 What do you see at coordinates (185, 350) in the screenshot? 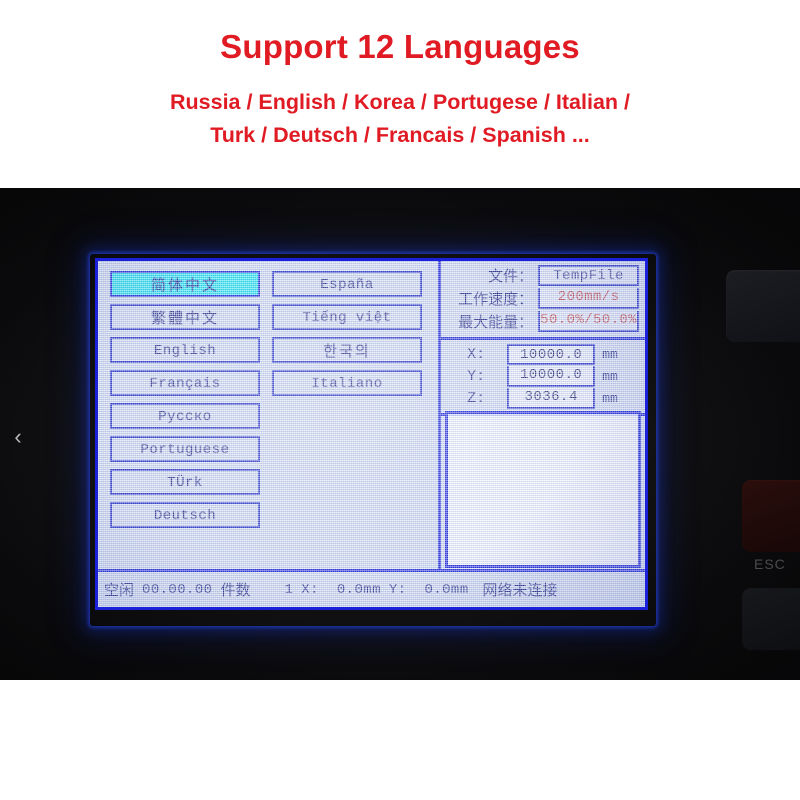
I see `language-button-english: English` at bounding box center [185, 350].